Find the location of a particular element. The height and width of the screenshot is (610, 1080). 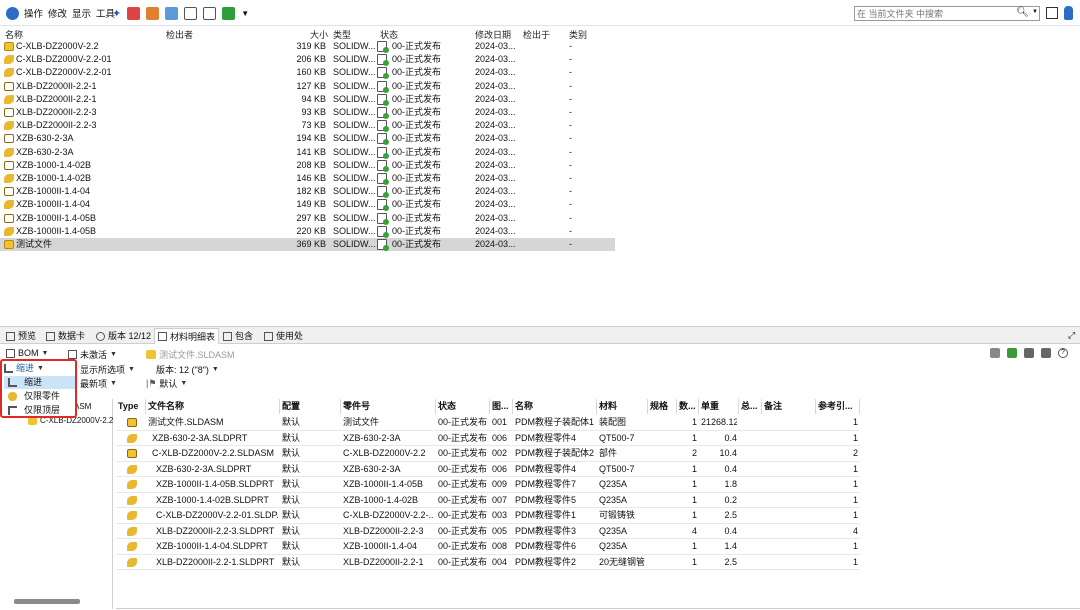

more-dropdown-icon: ▼ is located at coordinates (245, 13).